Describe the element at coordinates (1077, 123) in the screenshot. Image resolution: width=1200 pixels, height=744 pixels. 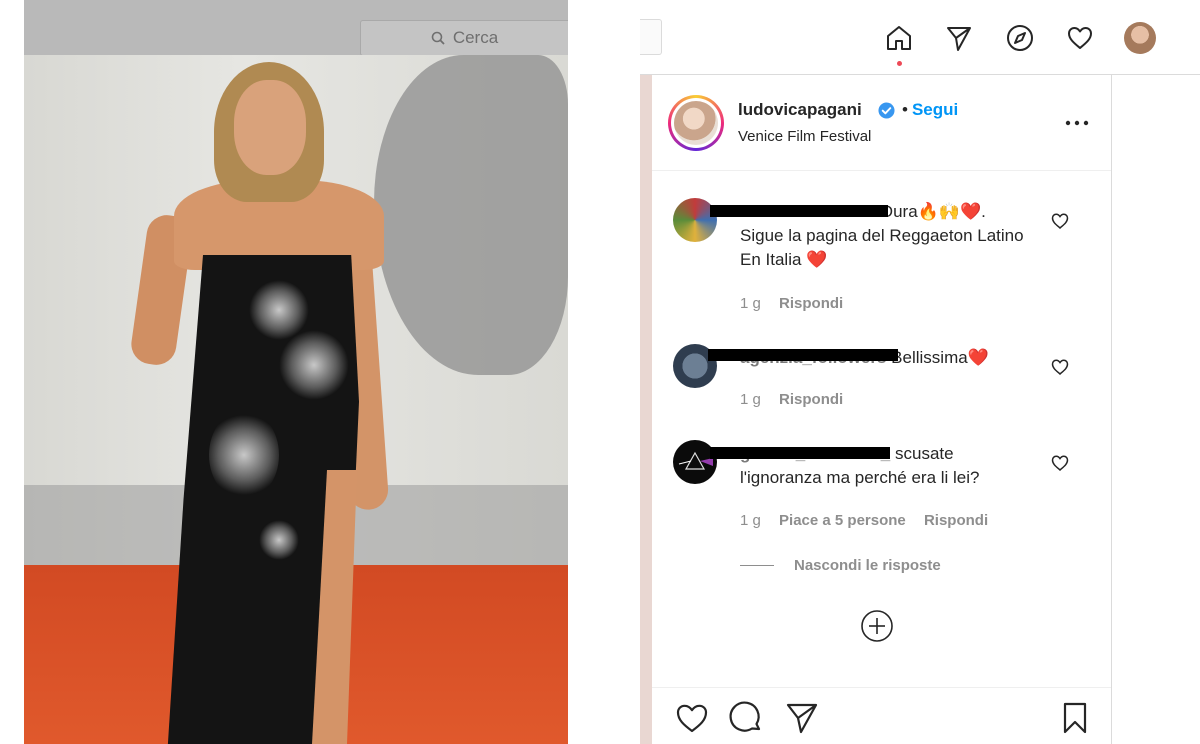
I see `more-options-icon` at that location.